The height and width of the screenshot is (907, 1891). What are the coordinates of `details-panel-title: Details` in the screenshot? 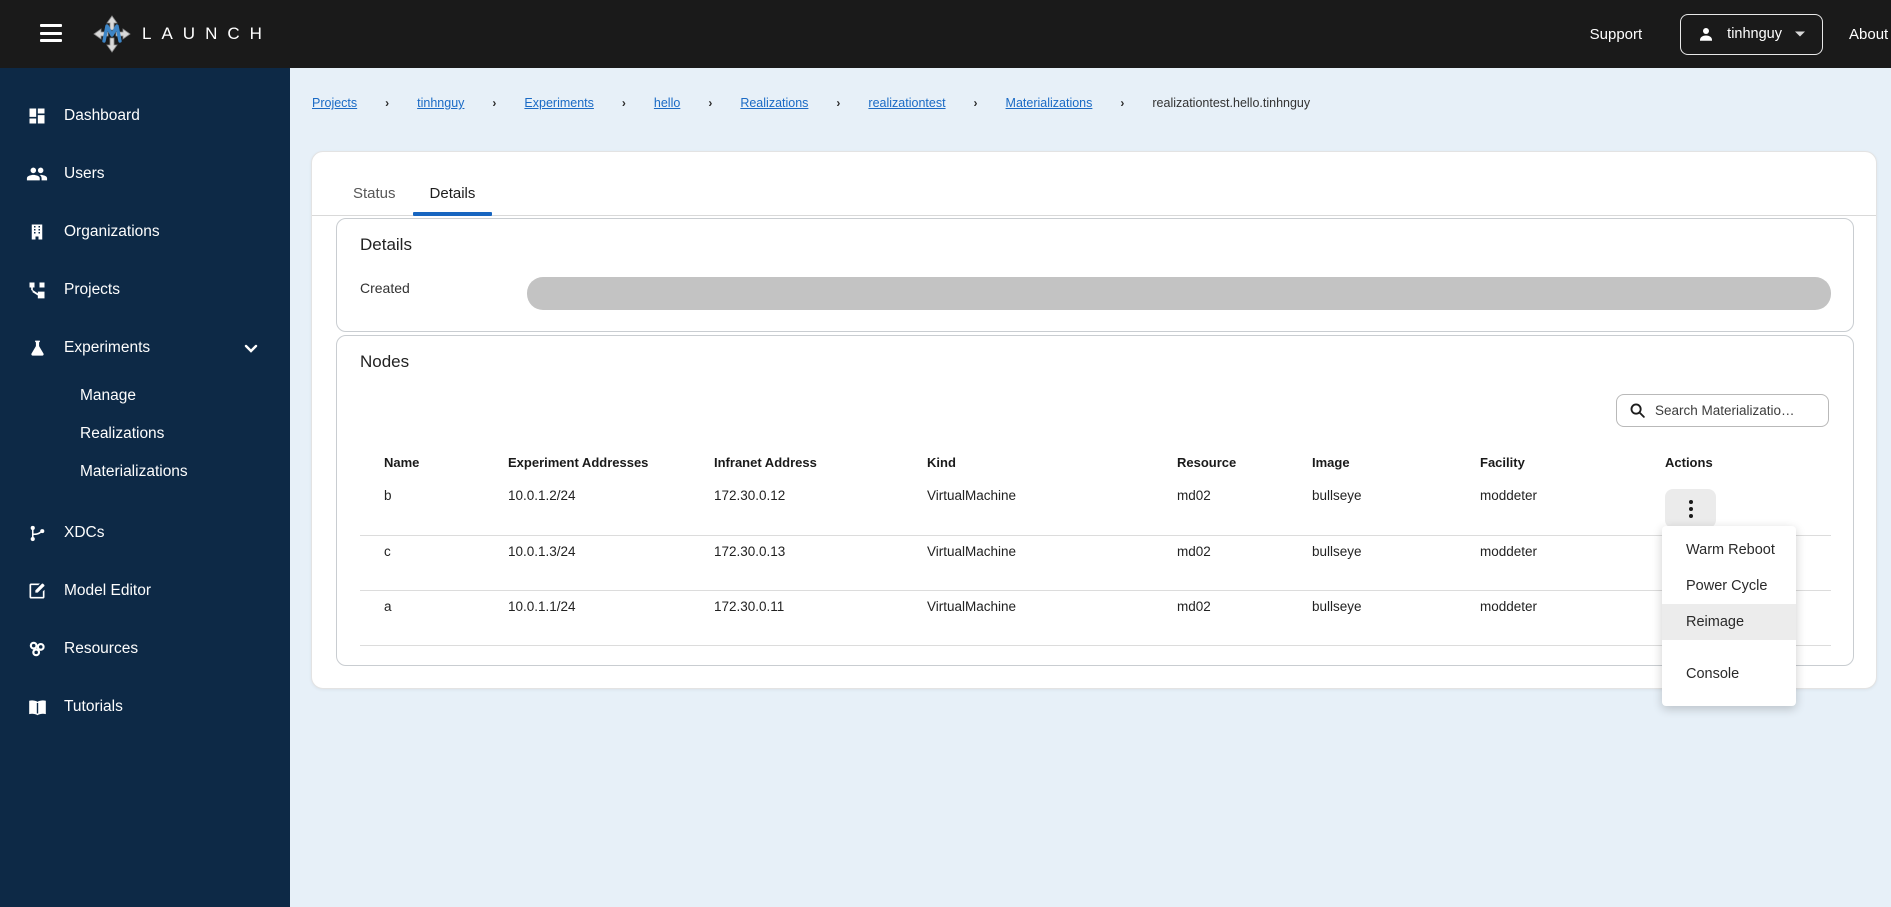 It's located at (386, 244).